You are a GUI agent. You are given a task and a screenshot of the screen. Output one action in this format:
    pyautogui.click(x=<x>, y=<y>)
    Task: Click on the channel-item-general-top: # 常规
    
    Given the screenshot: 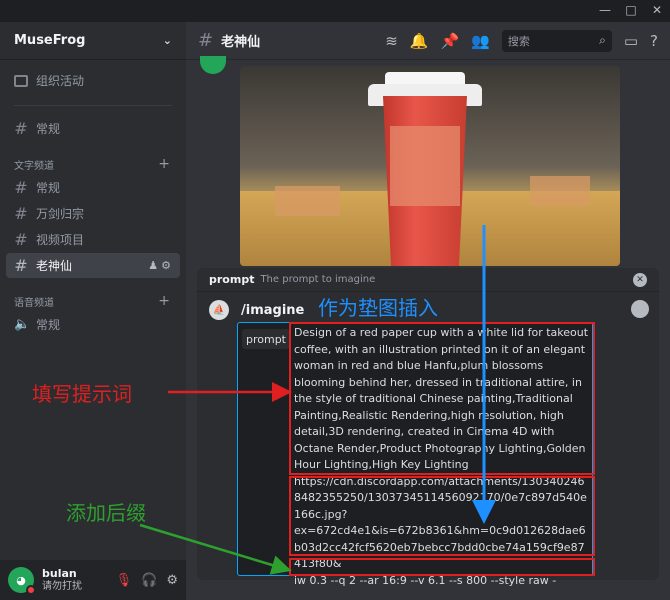 What is the action you would take?
    pyautogui.click(x=93, y=128)
    